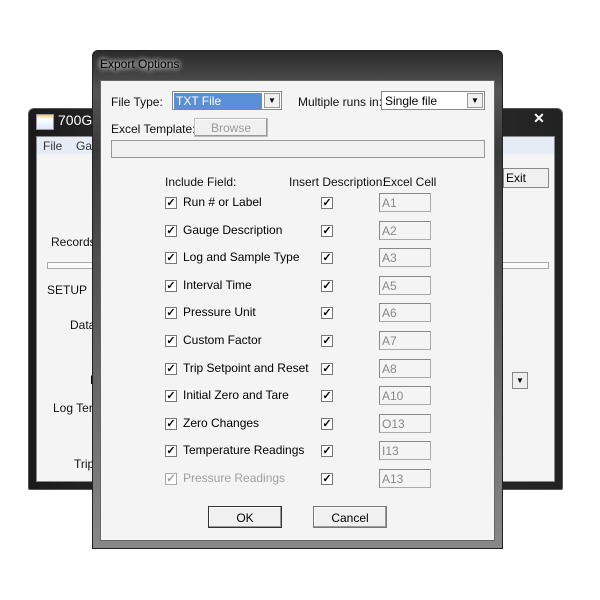 This screenshot has height=600, width=600. I want to click on field-label: Pressure Readings, so click(234, 478).